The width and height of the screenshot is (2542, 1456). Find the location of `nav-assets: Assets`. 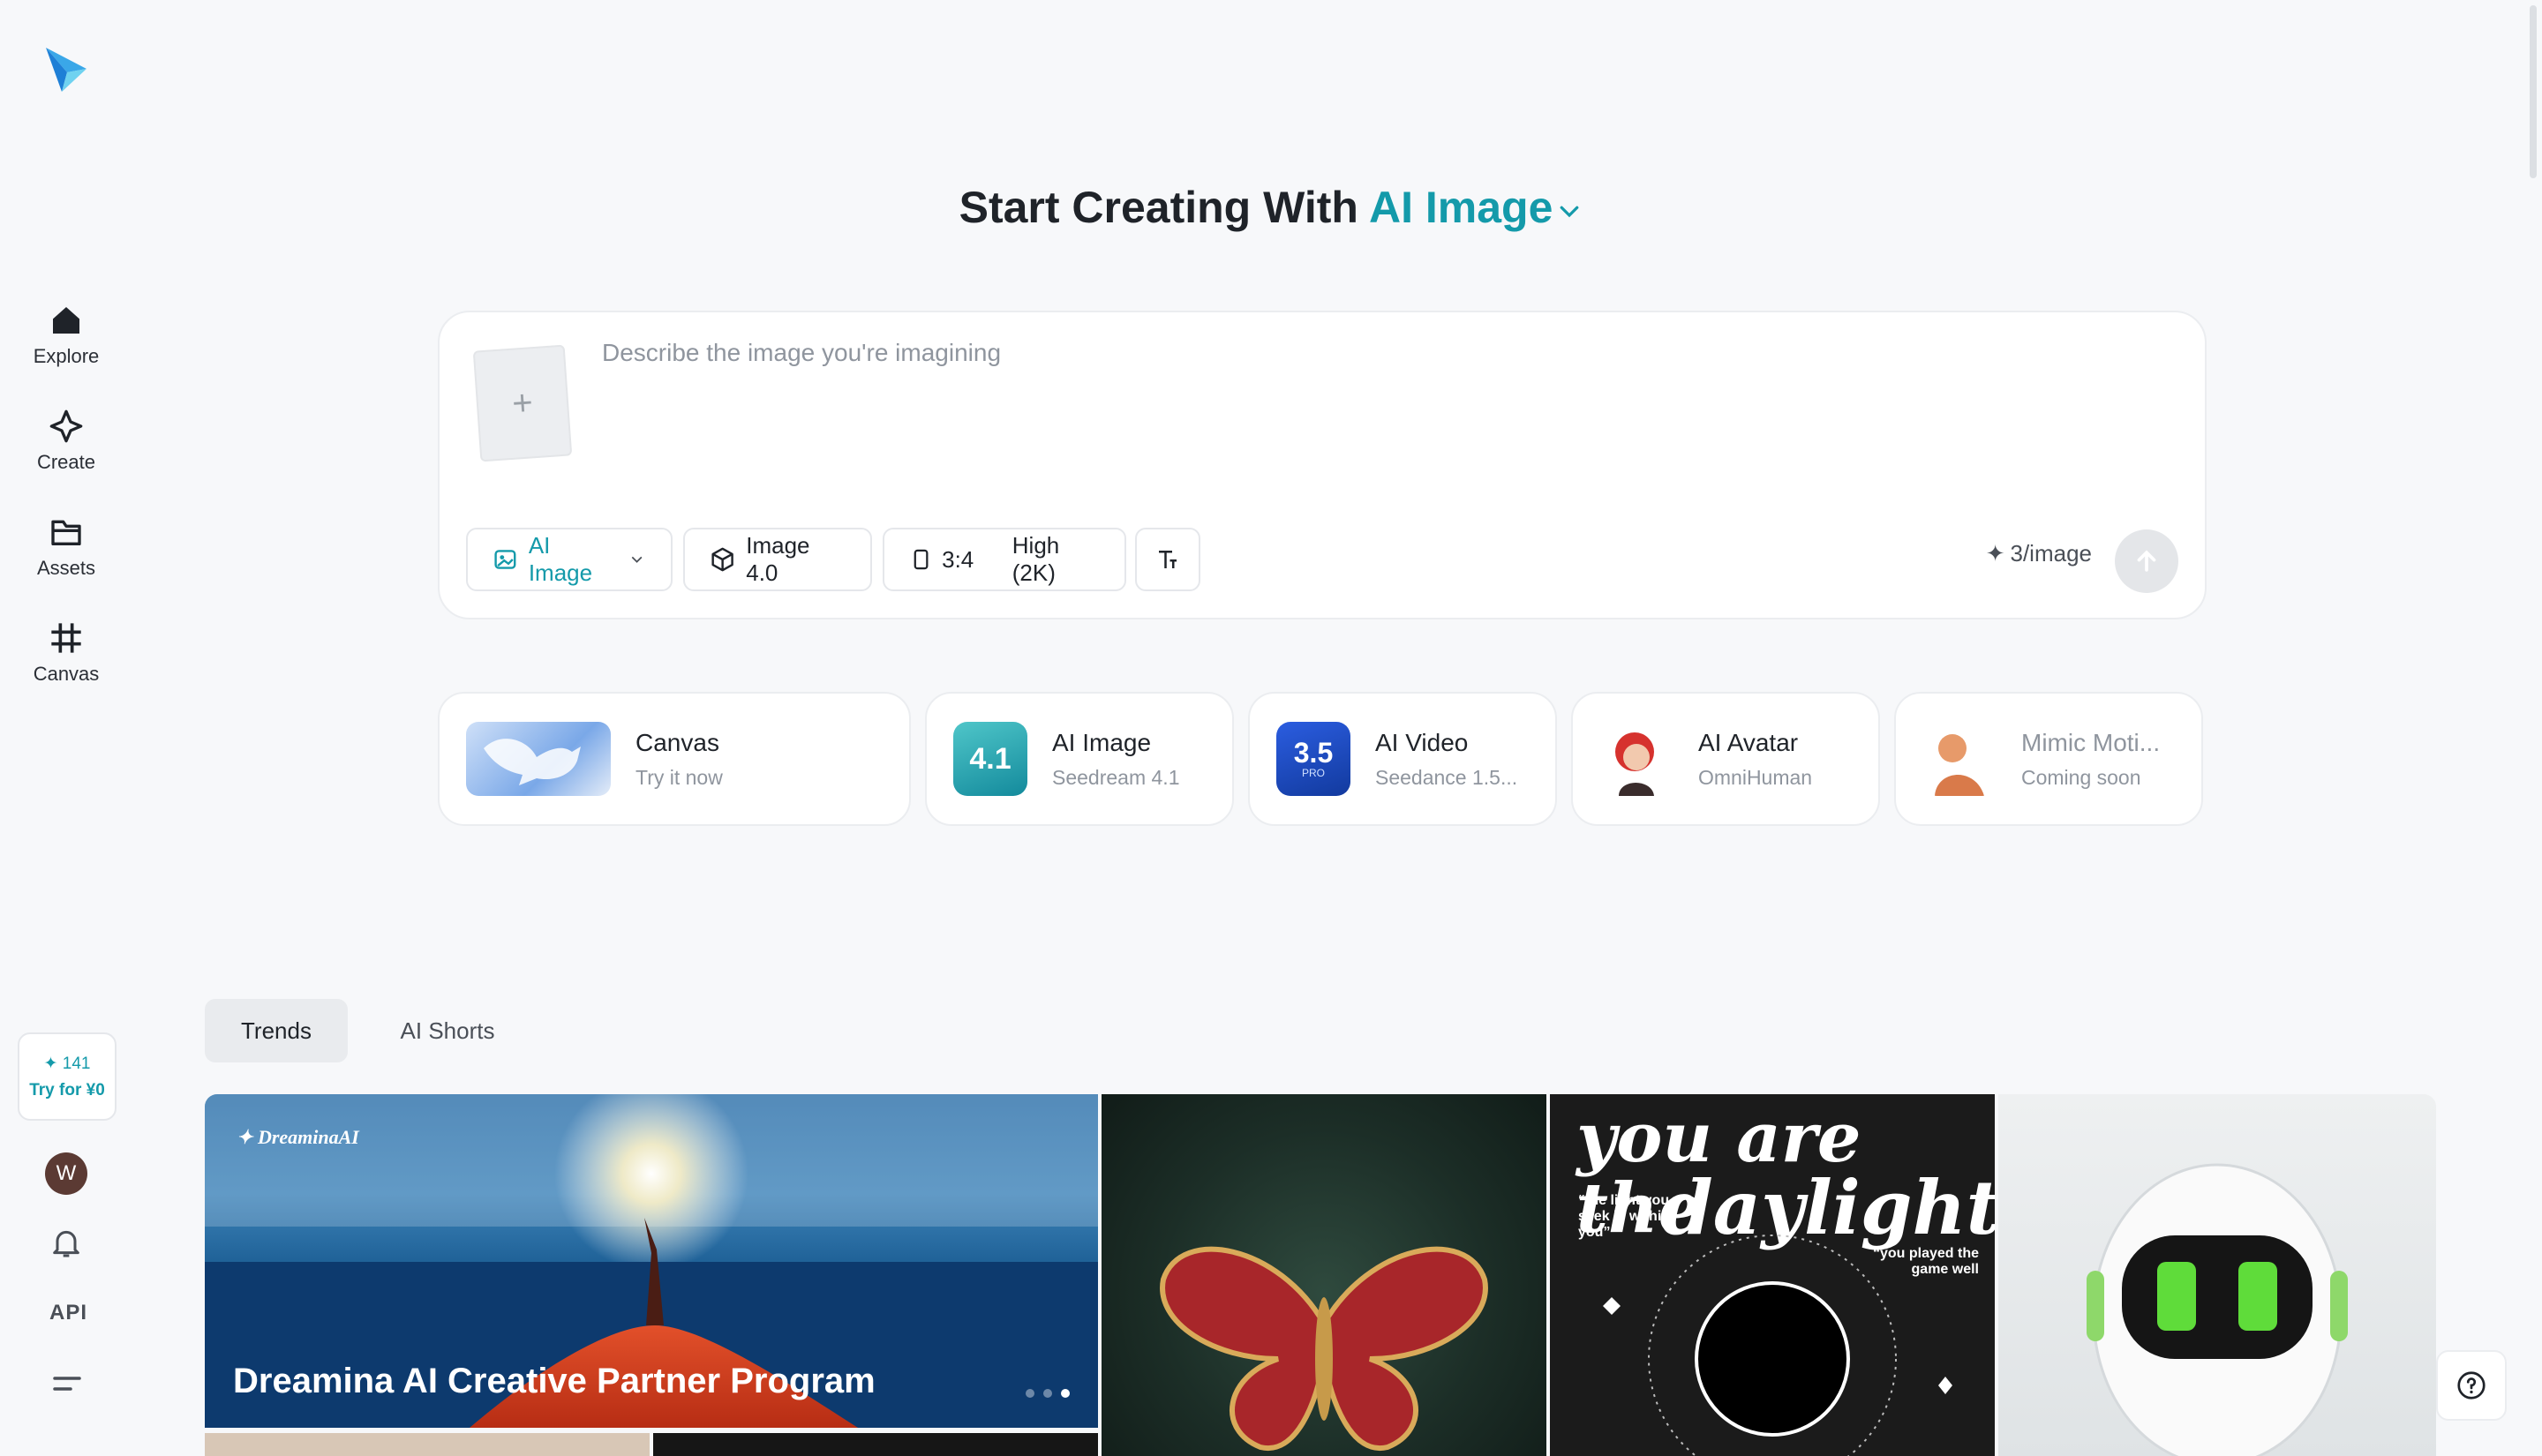

nav-assets: Assets is located at coordinates (66, 547).